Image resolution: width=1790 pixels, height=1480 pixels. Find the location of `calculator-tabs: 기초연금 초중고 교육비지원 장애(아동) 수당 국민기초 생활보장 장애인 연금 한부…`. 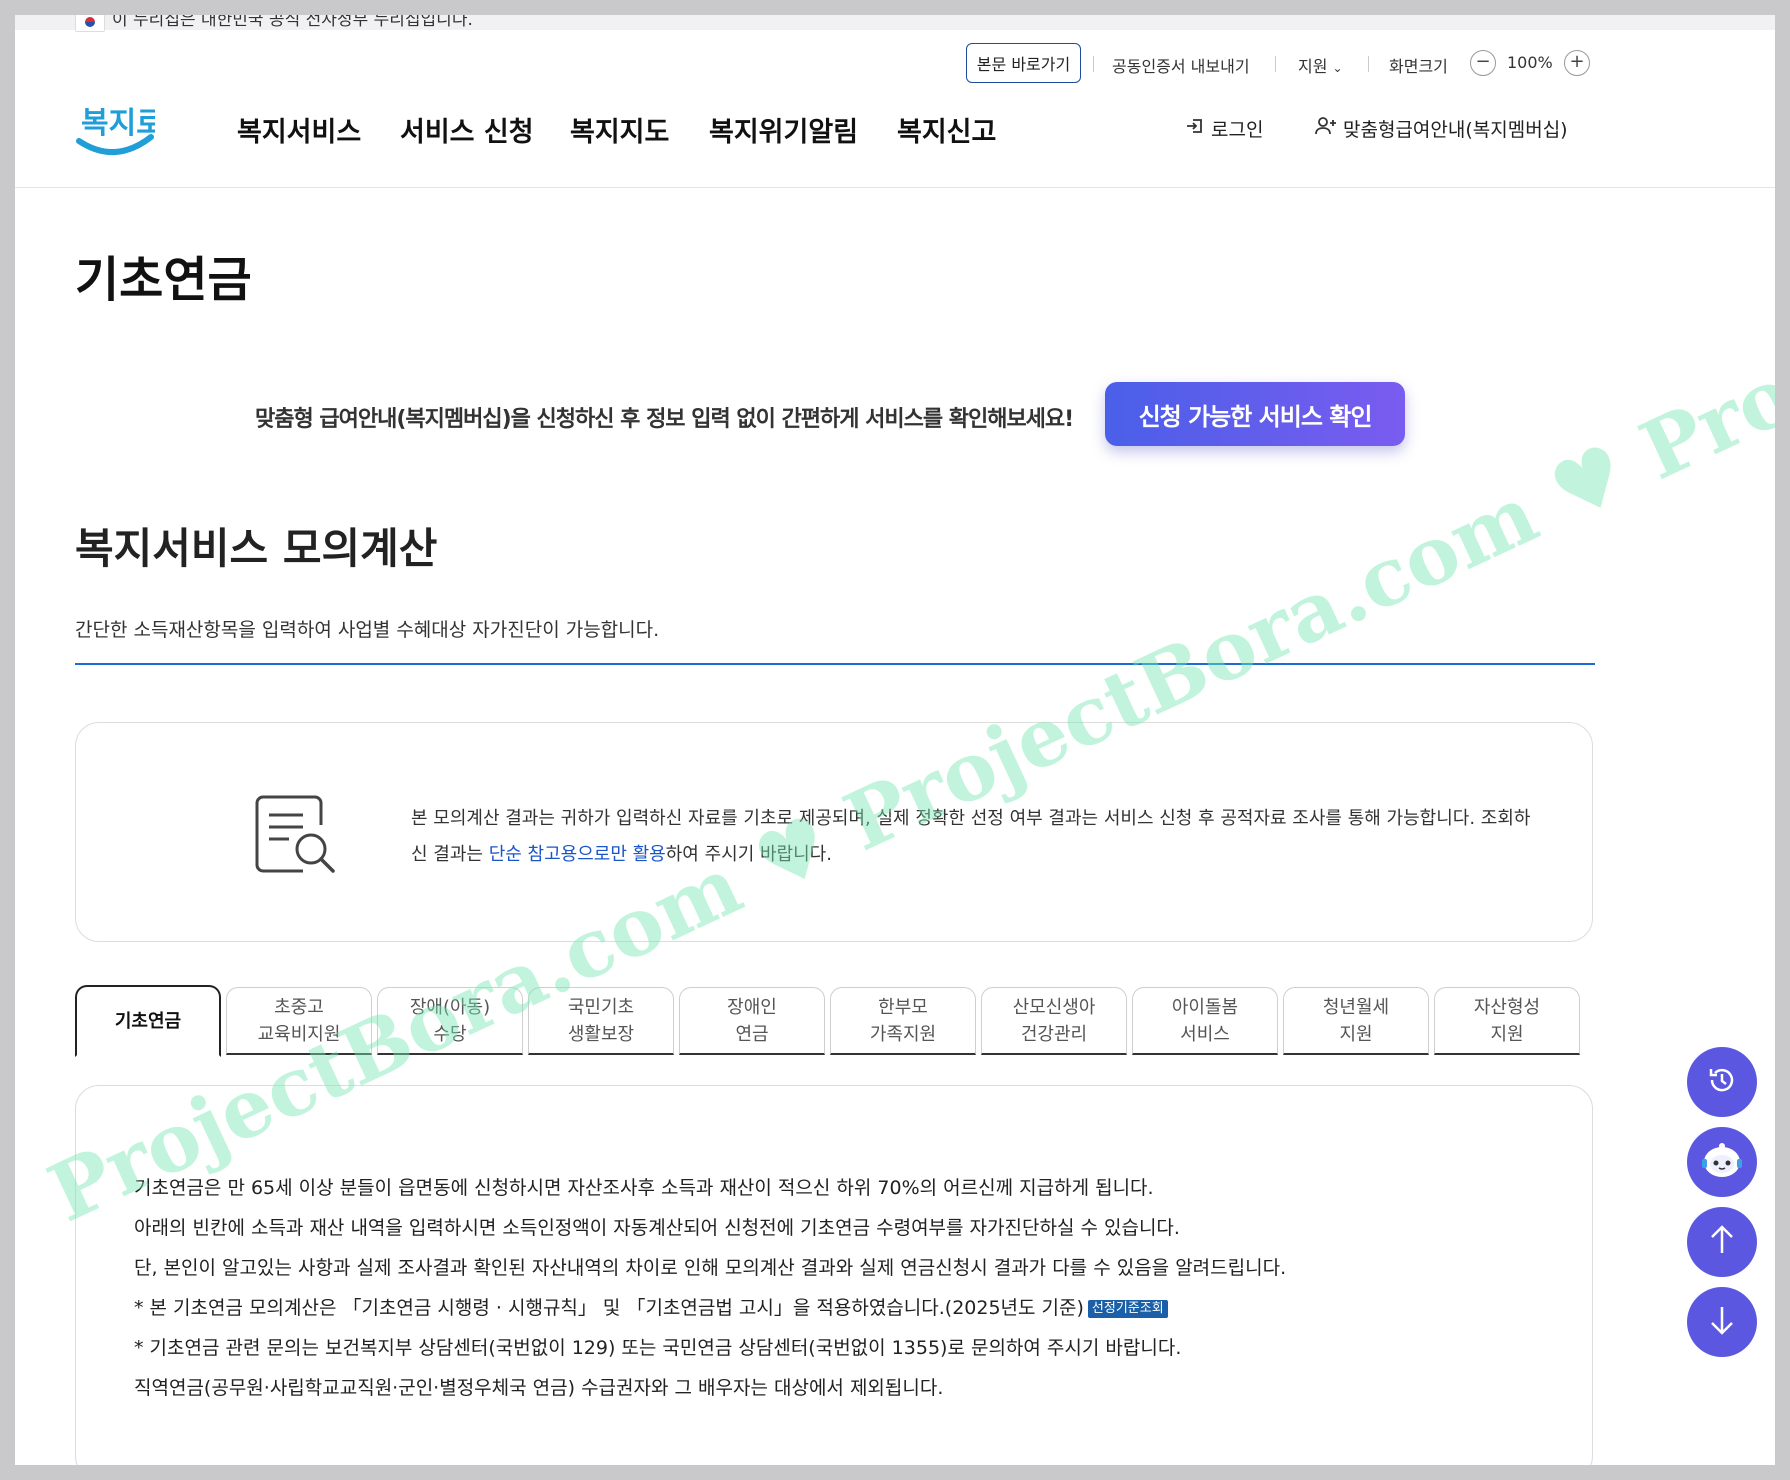

calculator-tabs: 기초연금 초중고 교육비지원 장애(아동) 수당 국민기초 생활보장 장애인 연금 한부… is located at coordinates (835, 1021).